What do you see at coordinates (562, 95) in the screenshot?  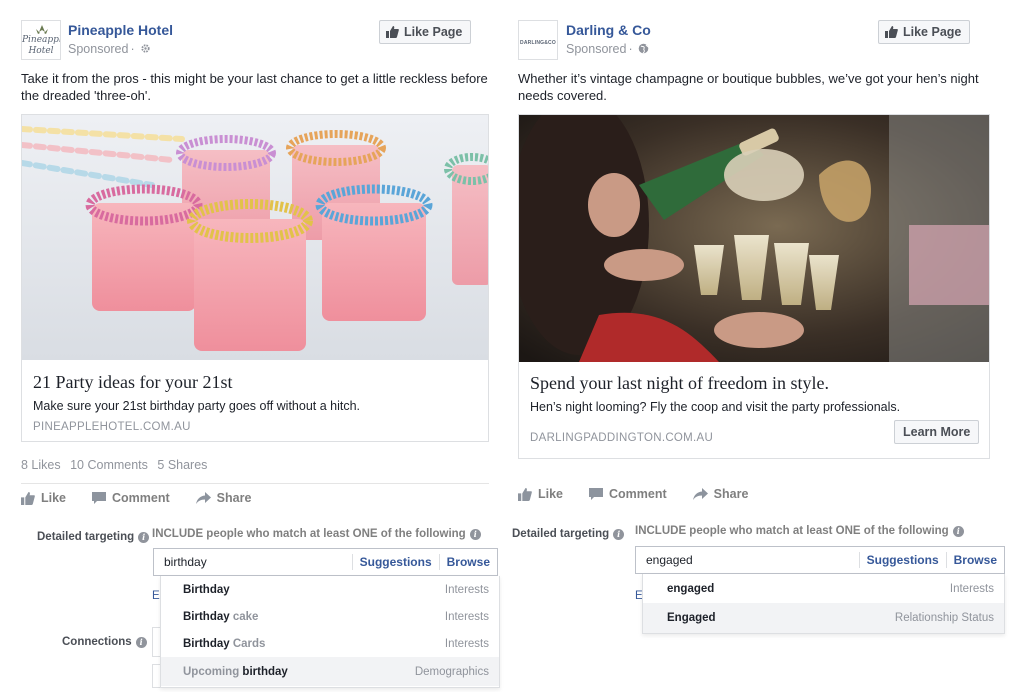 I see `post-text-line: needs covered.` at bounding box center [562, 95].